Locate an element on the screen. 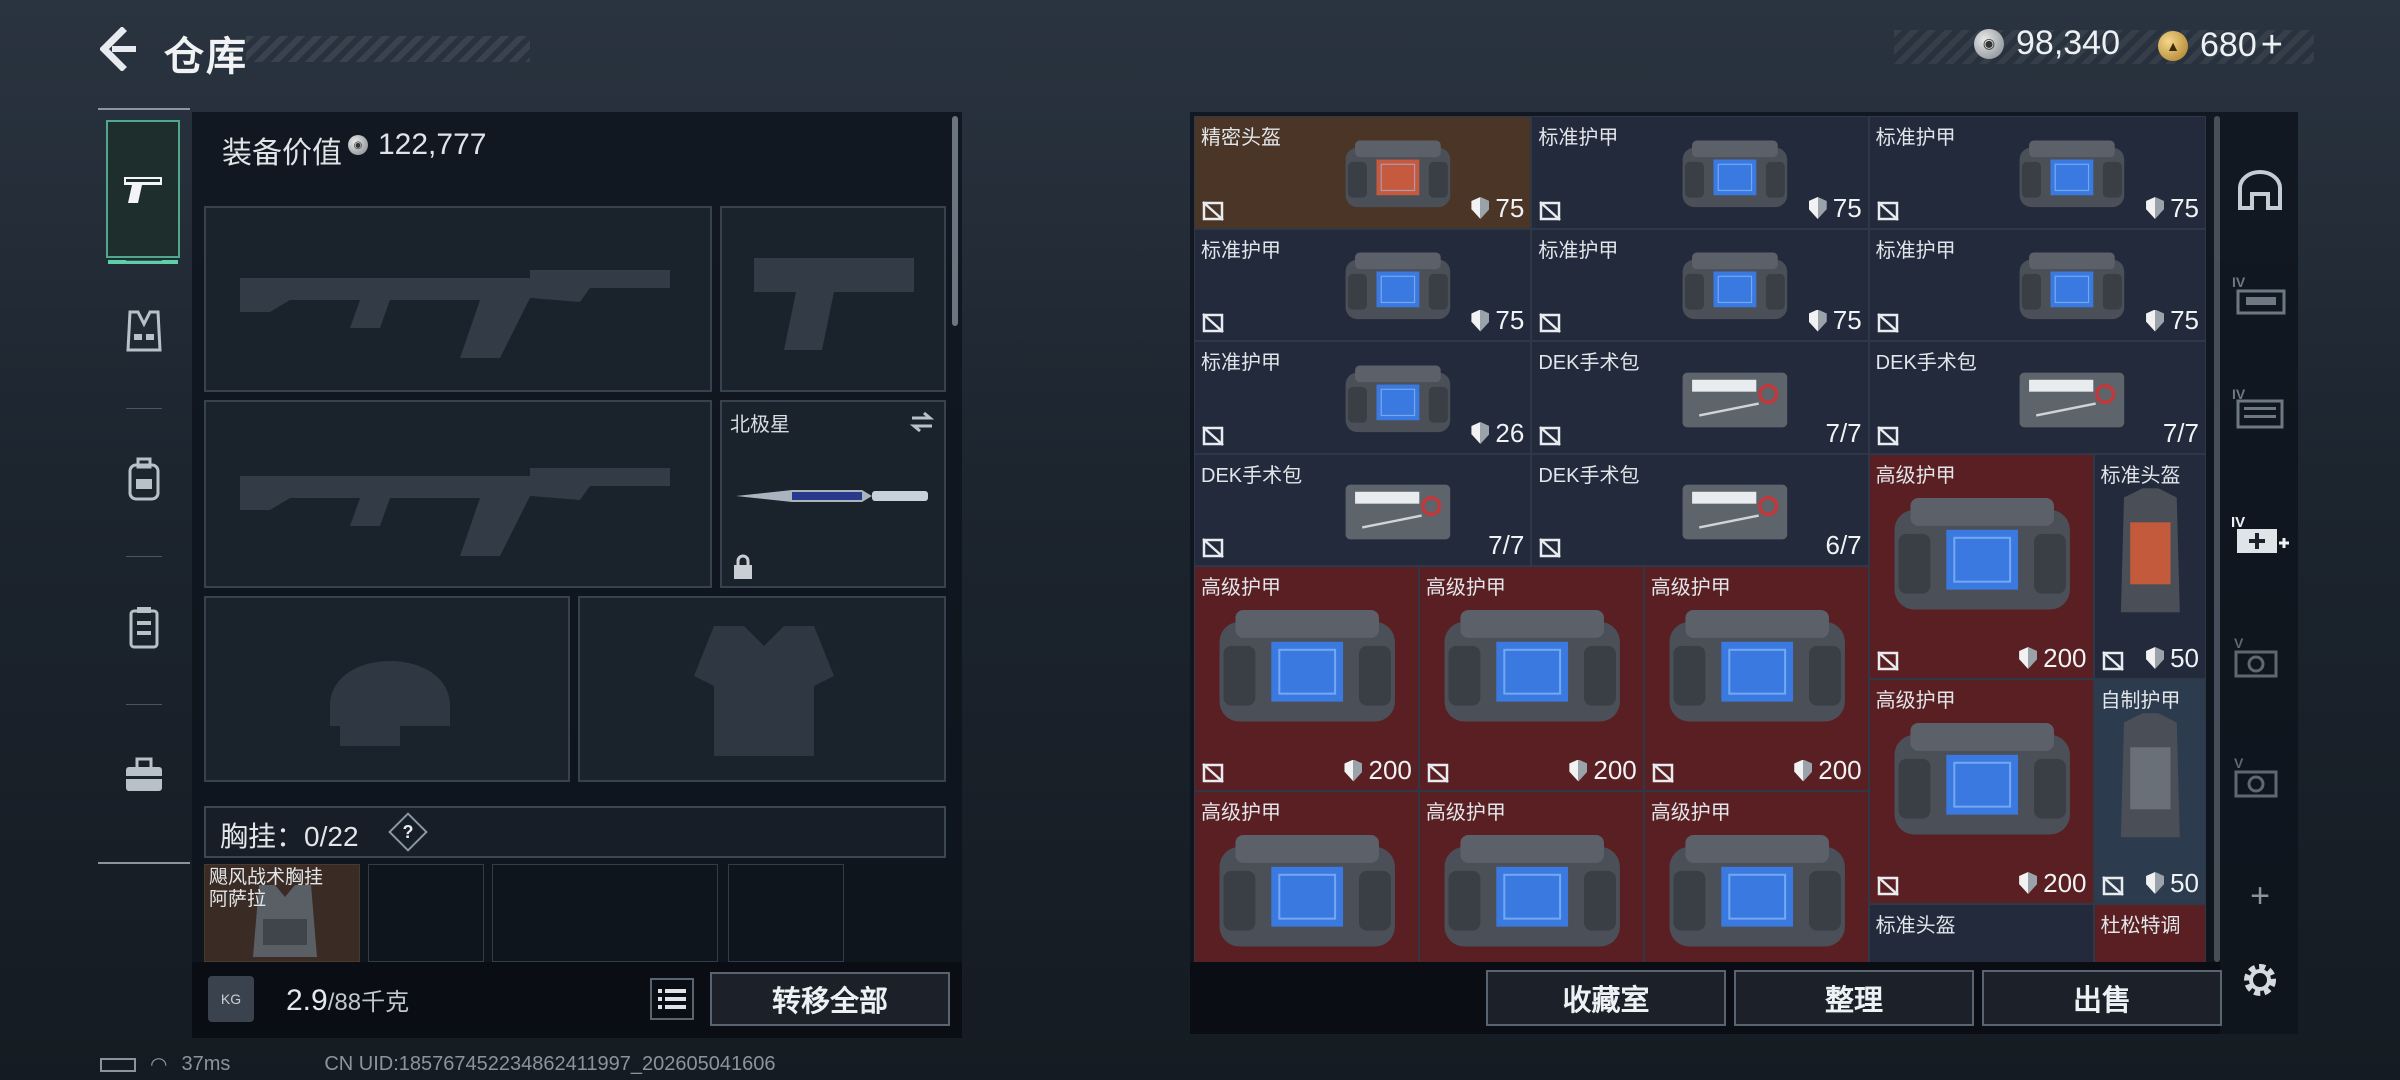 The height and width of the screenshot is (1080, 2400). stash-item-value-text: 50 is located at coordinates (2184, 882).